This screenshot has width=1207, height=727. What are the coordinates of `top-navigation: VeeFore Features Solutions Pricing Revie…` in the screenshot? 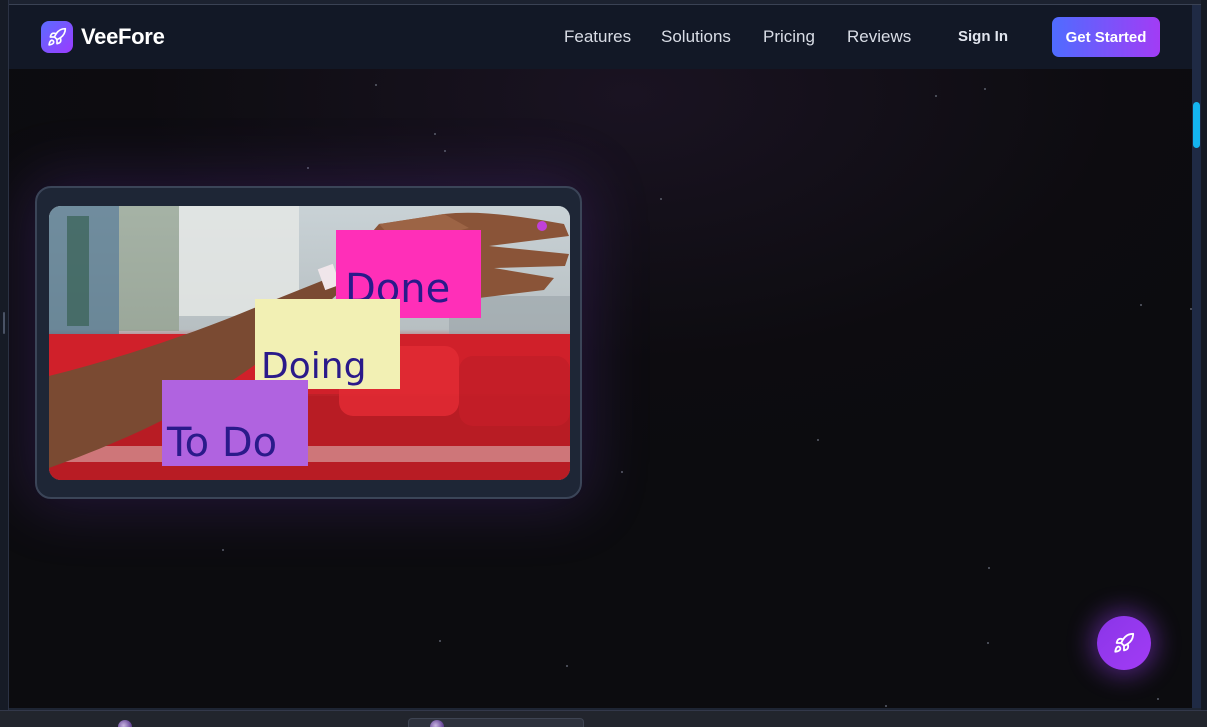 It's located at (600, 37).